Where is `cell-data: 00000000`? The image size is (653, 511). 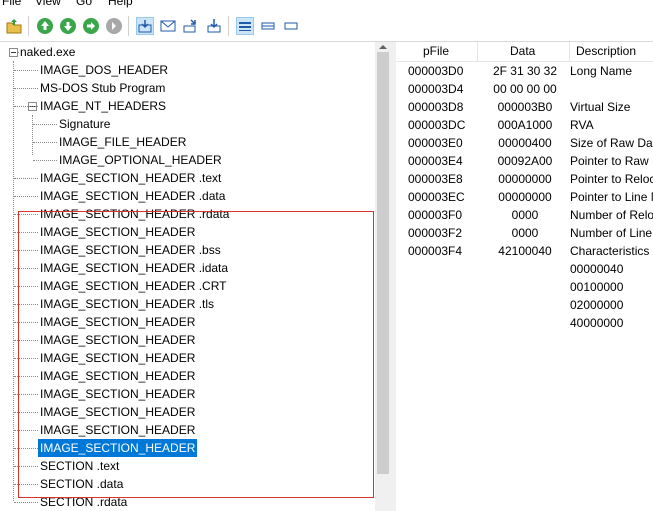 cell-data: 00000000 is located at coordinates (525, 179).